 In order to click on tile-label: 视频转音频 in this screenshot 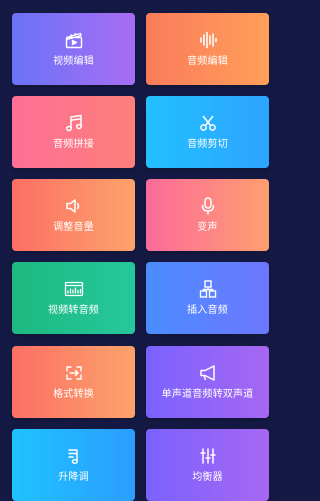, I will do `click(73, 310)`.